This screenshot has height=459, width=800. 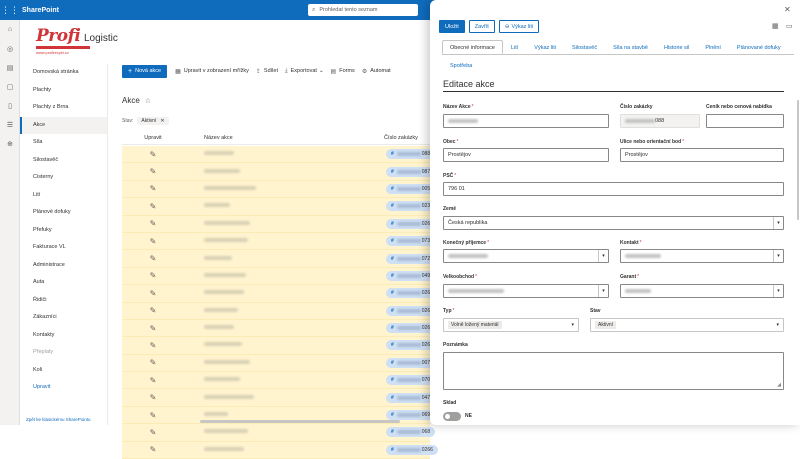 I want to click on nav-item-planove-dofuky: Plánové dofuky, so click(x=63, y=213).